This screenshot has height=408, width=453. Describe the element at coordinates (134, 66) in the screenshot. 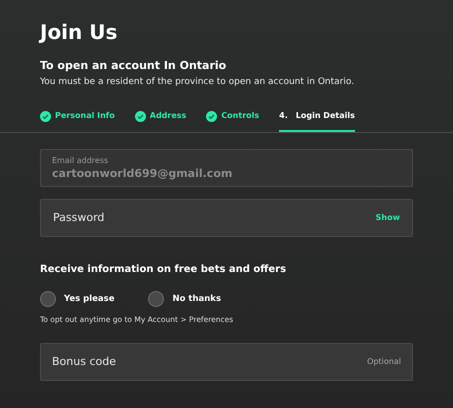

I see `subtitle: To open an account In Ontario` at that location.